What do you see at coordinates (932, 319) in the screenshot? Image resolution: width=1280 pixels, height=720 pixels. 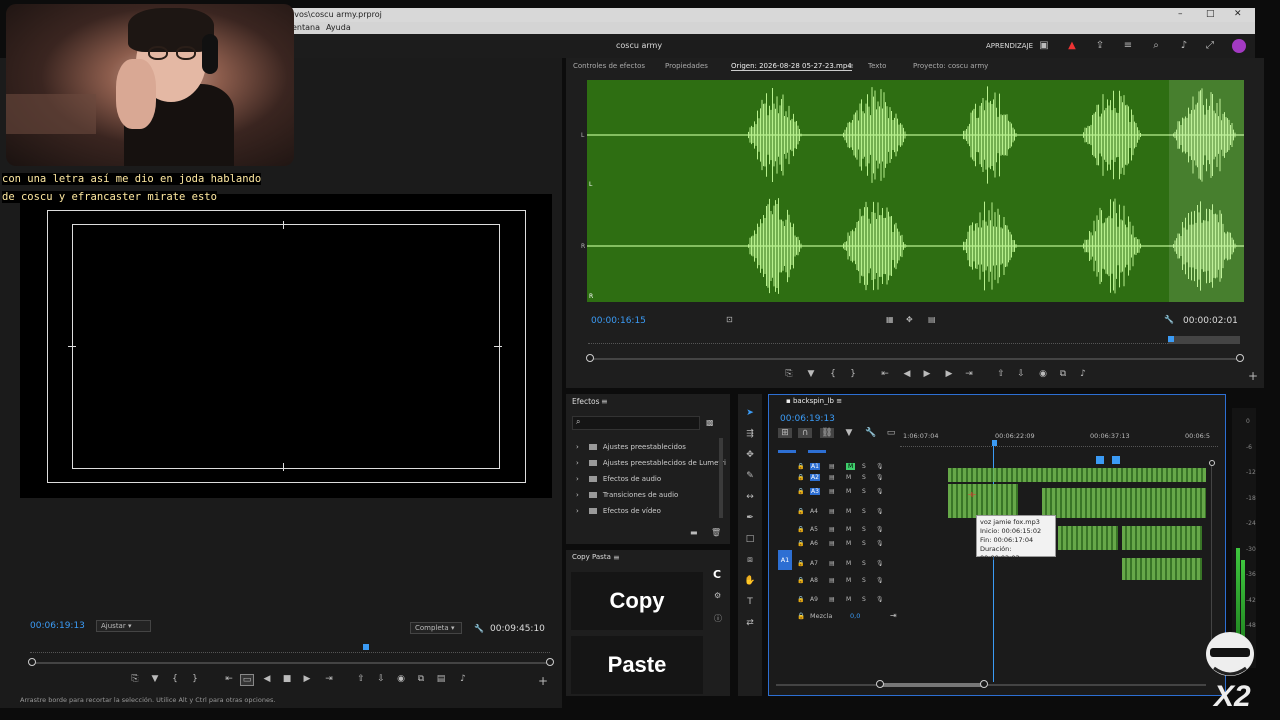 I see `overwrite-icon: ▤` at bounding box center [932, 319].